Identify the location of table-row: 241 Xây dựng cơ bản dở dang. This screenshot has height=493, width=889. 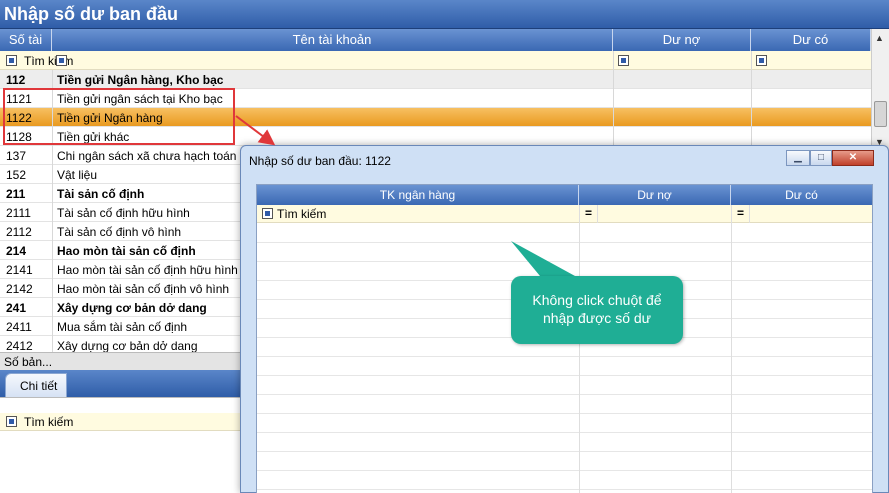
(121, 307).